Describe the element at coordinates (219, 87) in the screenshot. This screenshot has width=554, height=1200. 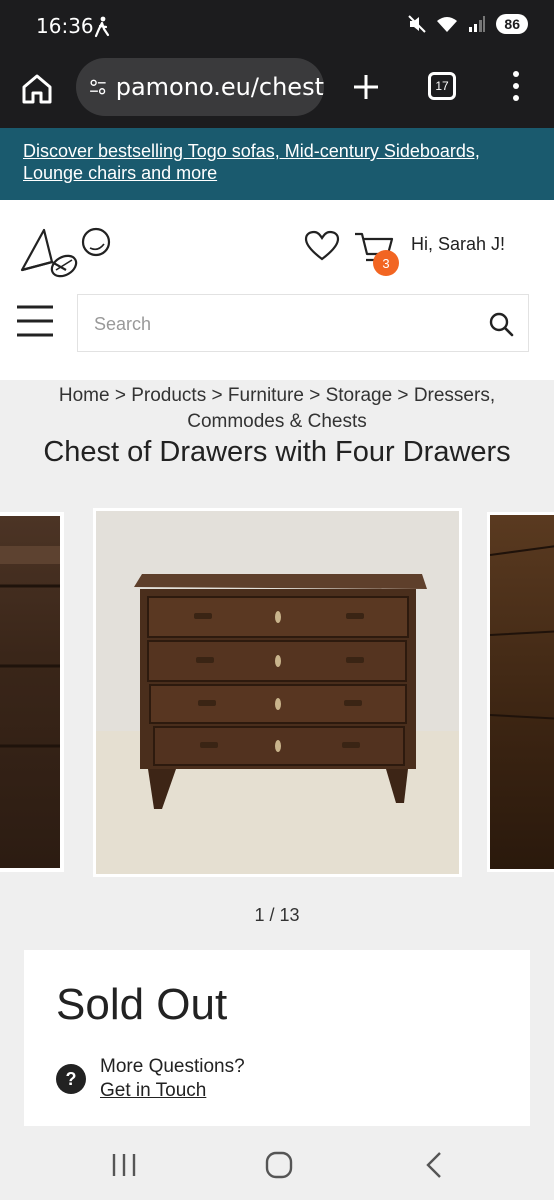
I see `url-text: pamono.eu/chest` at that location.